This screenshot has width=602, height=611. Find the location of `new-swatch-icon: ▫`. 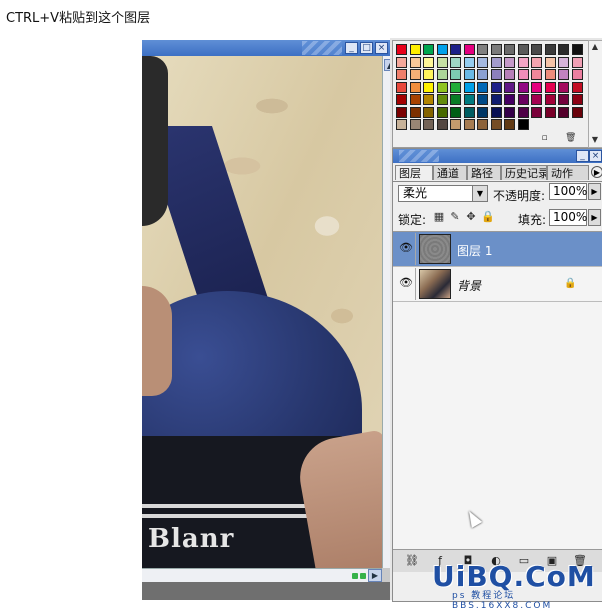

new-swatch-icon: ▫ is located at coordinates (544, 138).